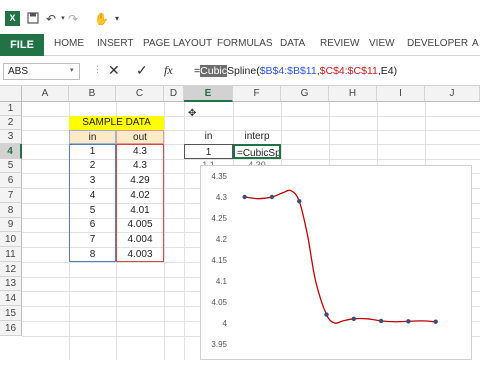 The width and height of the screenshot is (480, 366). What do you see at coordinates (11, 313) in the screenshot?
I see `row-header-15: 15` at bounding box center [11, 313].